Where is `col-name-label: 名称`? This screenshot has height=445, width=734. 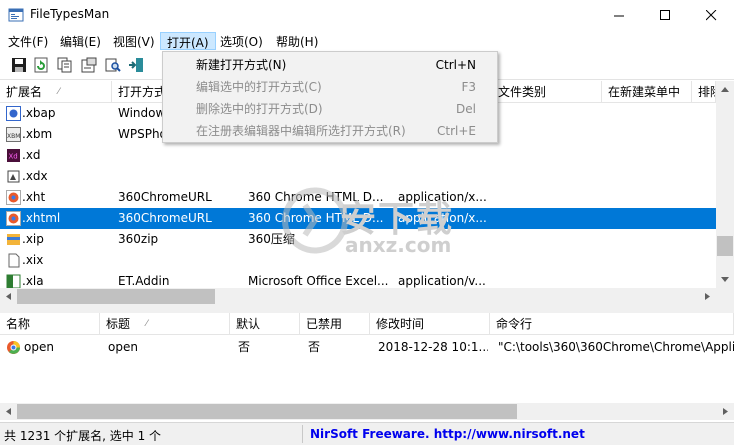
col-name-label: 名称 is located at coordinates (18, 324).